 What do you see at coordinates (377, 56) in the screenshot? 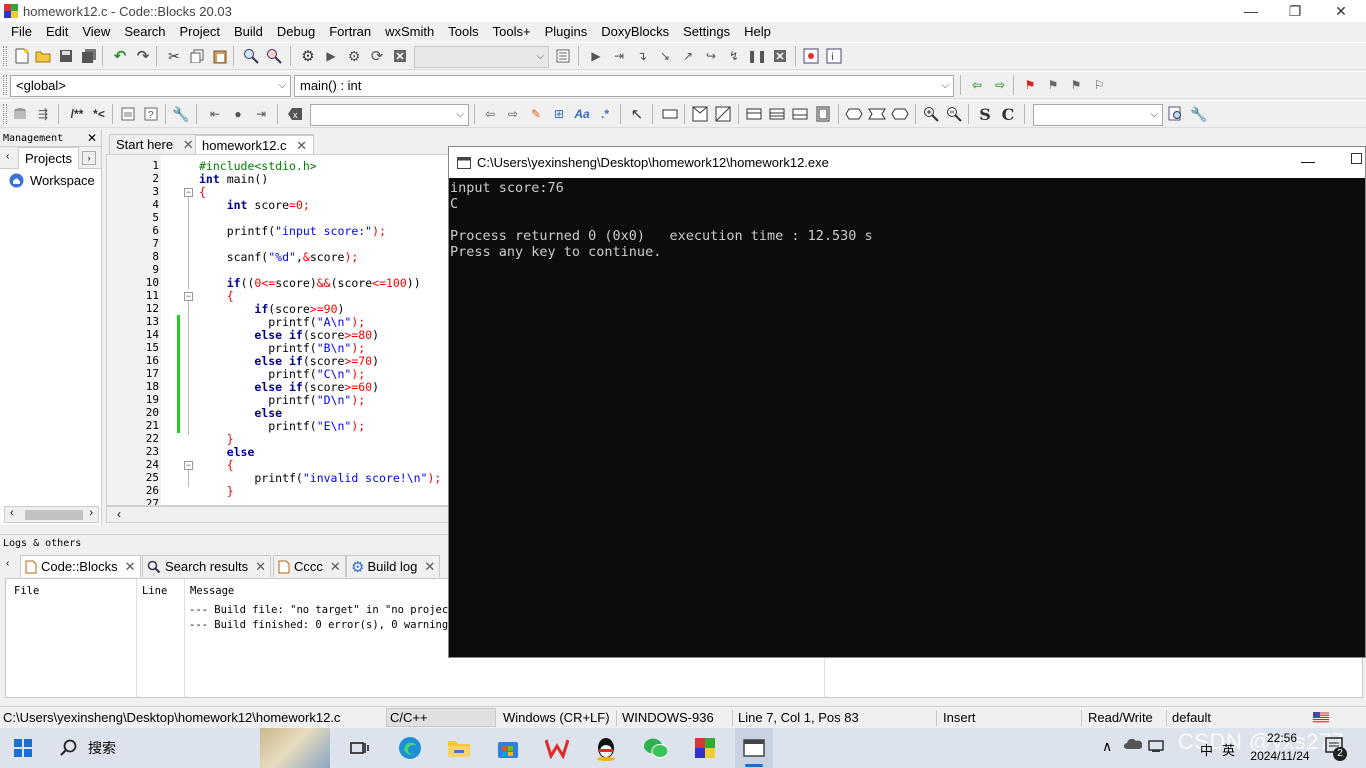
I see `rebuild-icon: ⟳` at bounding box center [377, 56].